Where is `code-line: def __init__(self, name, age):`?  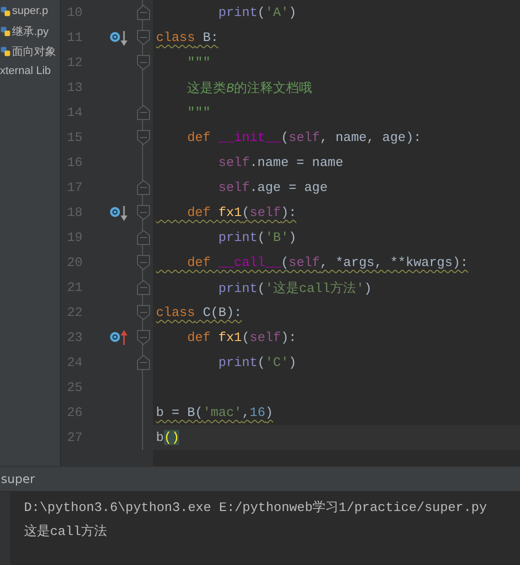
code-line: def __init__(self, name, age): is located at coordinates (304, 137).